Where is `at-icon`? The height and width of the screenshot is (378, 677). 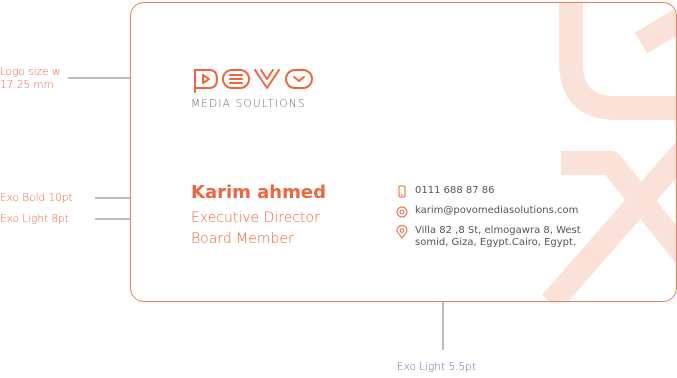
at-icon is located at coordinates (402, 212).